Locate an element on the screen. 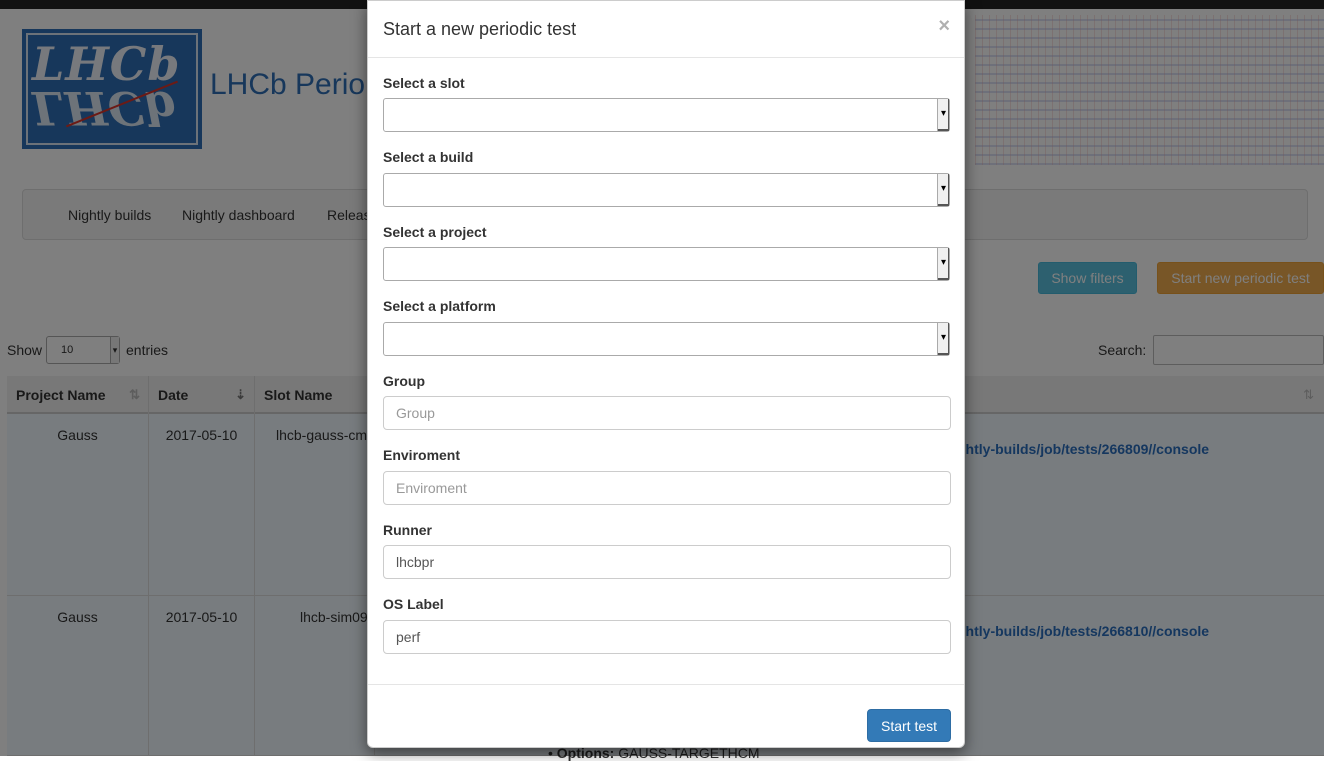  build-label: Select a build is located at coordinates (428, 157).